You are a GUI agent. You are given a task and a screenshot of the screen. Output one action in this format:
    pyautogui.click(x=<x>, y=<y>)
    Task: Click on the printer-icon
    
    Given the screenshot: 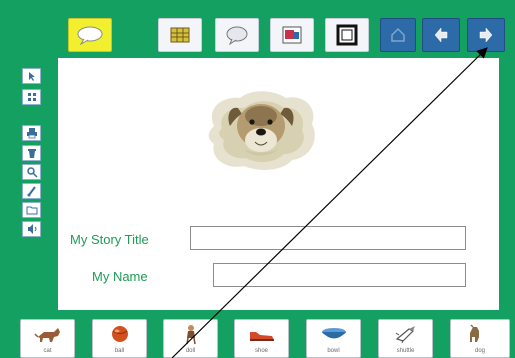 What is the action you would take?
    pyautogui.click(x=31, y=133)
    